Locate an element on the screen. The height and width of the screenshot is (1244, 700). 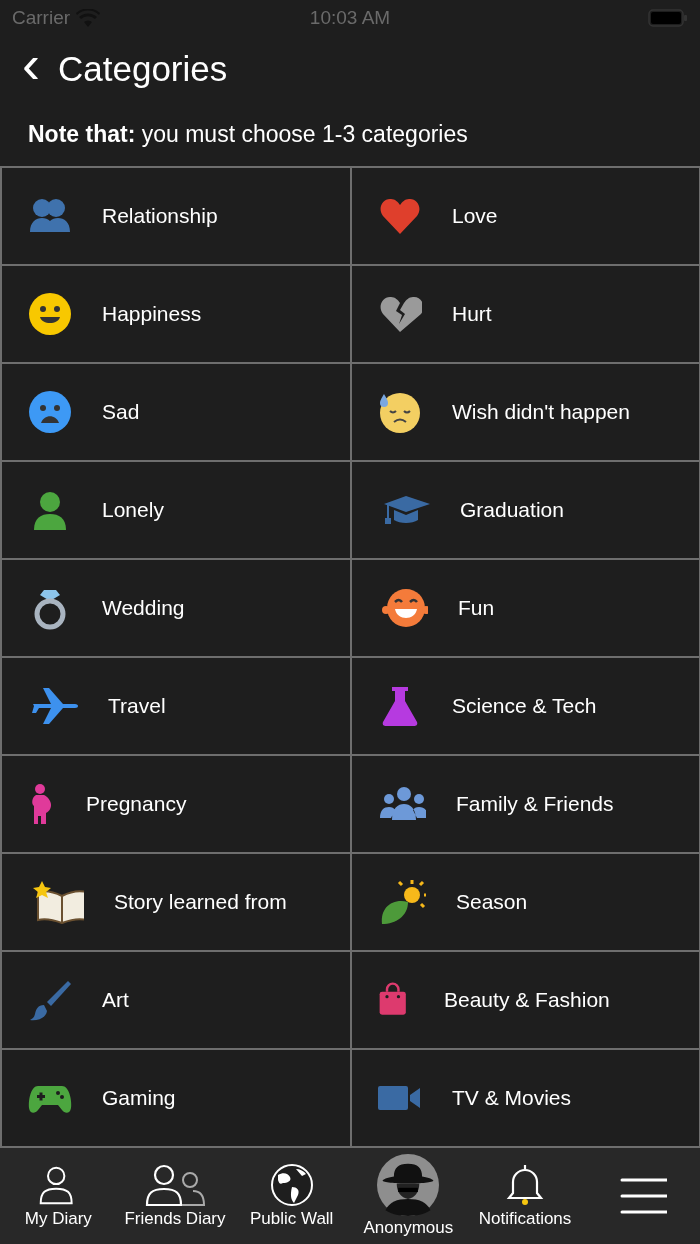
spy-avatar-icon is located at coordinates (408, 1184).